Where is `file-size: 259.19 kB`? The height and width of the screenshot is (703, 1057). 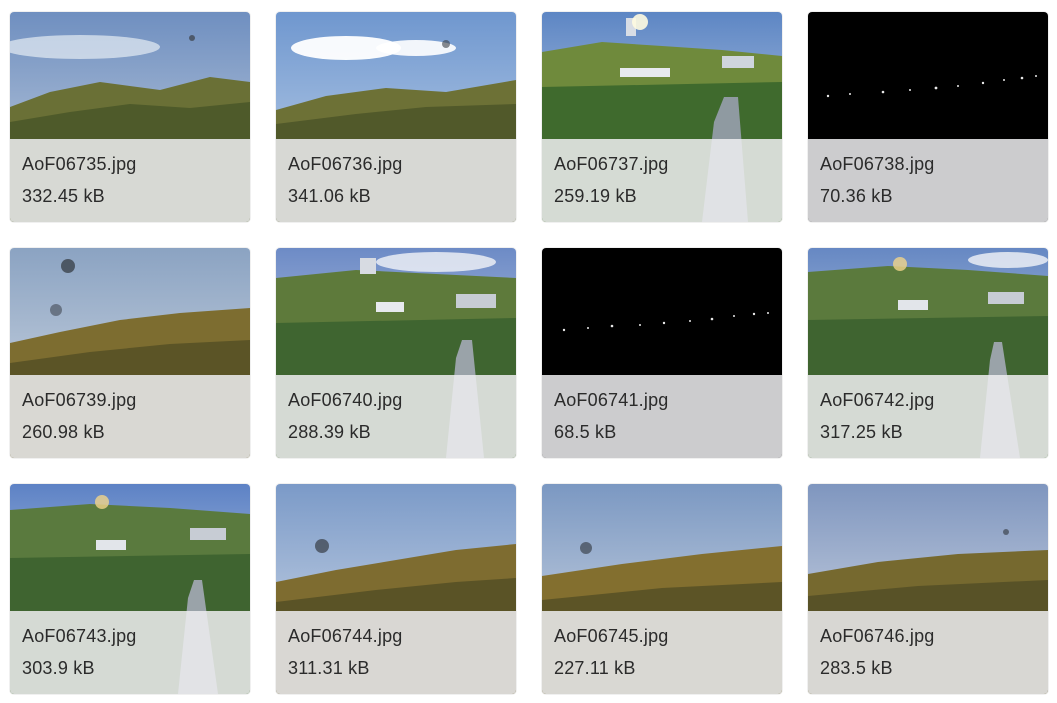
file-size: 259.19 kB is located at coordinates (595, 196).